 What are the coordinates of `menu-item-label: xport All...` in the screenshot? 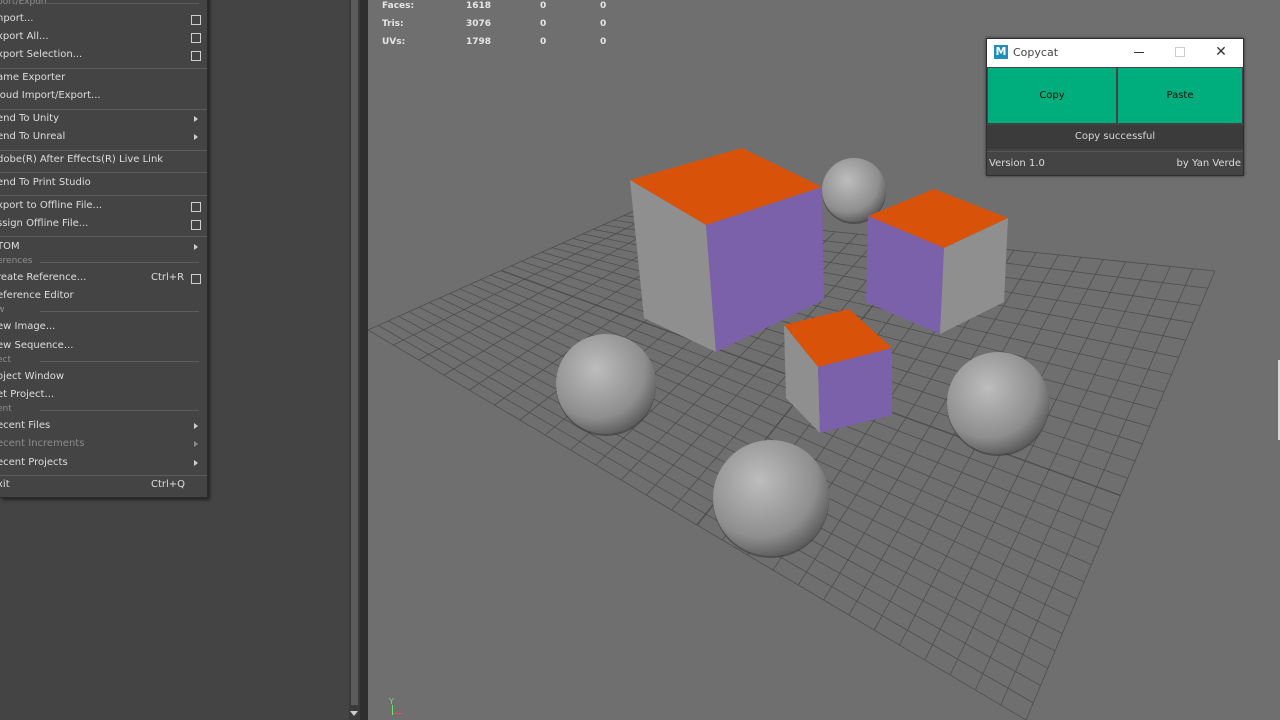 It's located at (24, 37).